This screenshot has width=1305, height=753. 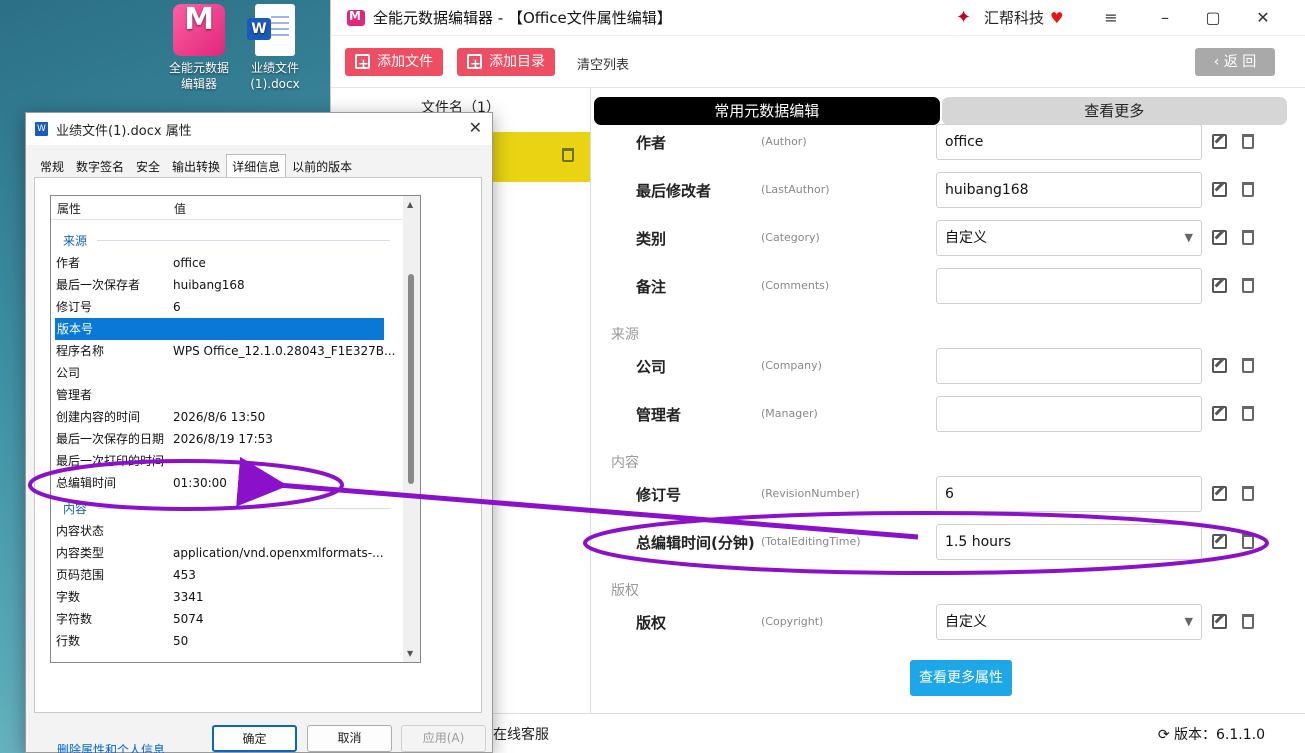 I want to click on remove-properties-link: 删除属性和个人信息, so click(x=111, y=747).